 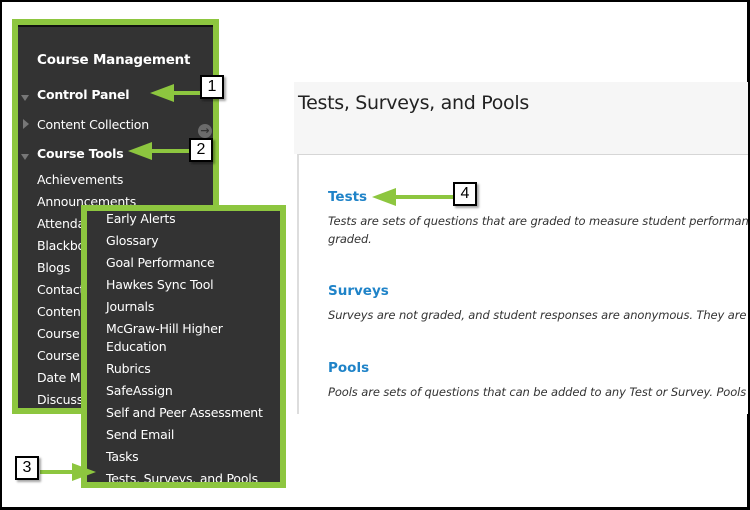 What do you see at coordinates (140, 435) in the screenshot?
I see `submenu-item-send-email: Send Email` at bounding box center [140, 435].